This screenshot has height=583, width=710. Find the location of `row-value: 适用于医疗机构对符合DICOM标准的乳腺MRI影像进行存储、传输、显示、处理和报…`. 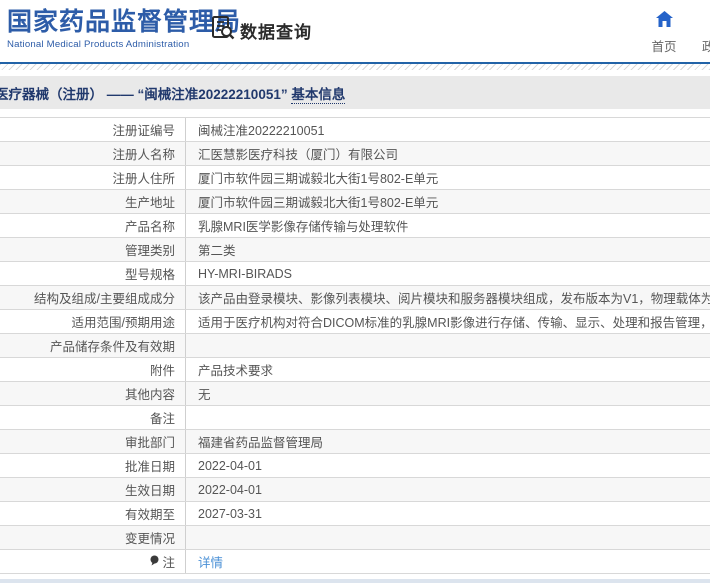

row-value: 适用于医疗机构对符合DICOM标准的乳腺MRI影像进行存储、传输、显示、处理和报… is located at coordinates (454, 323).